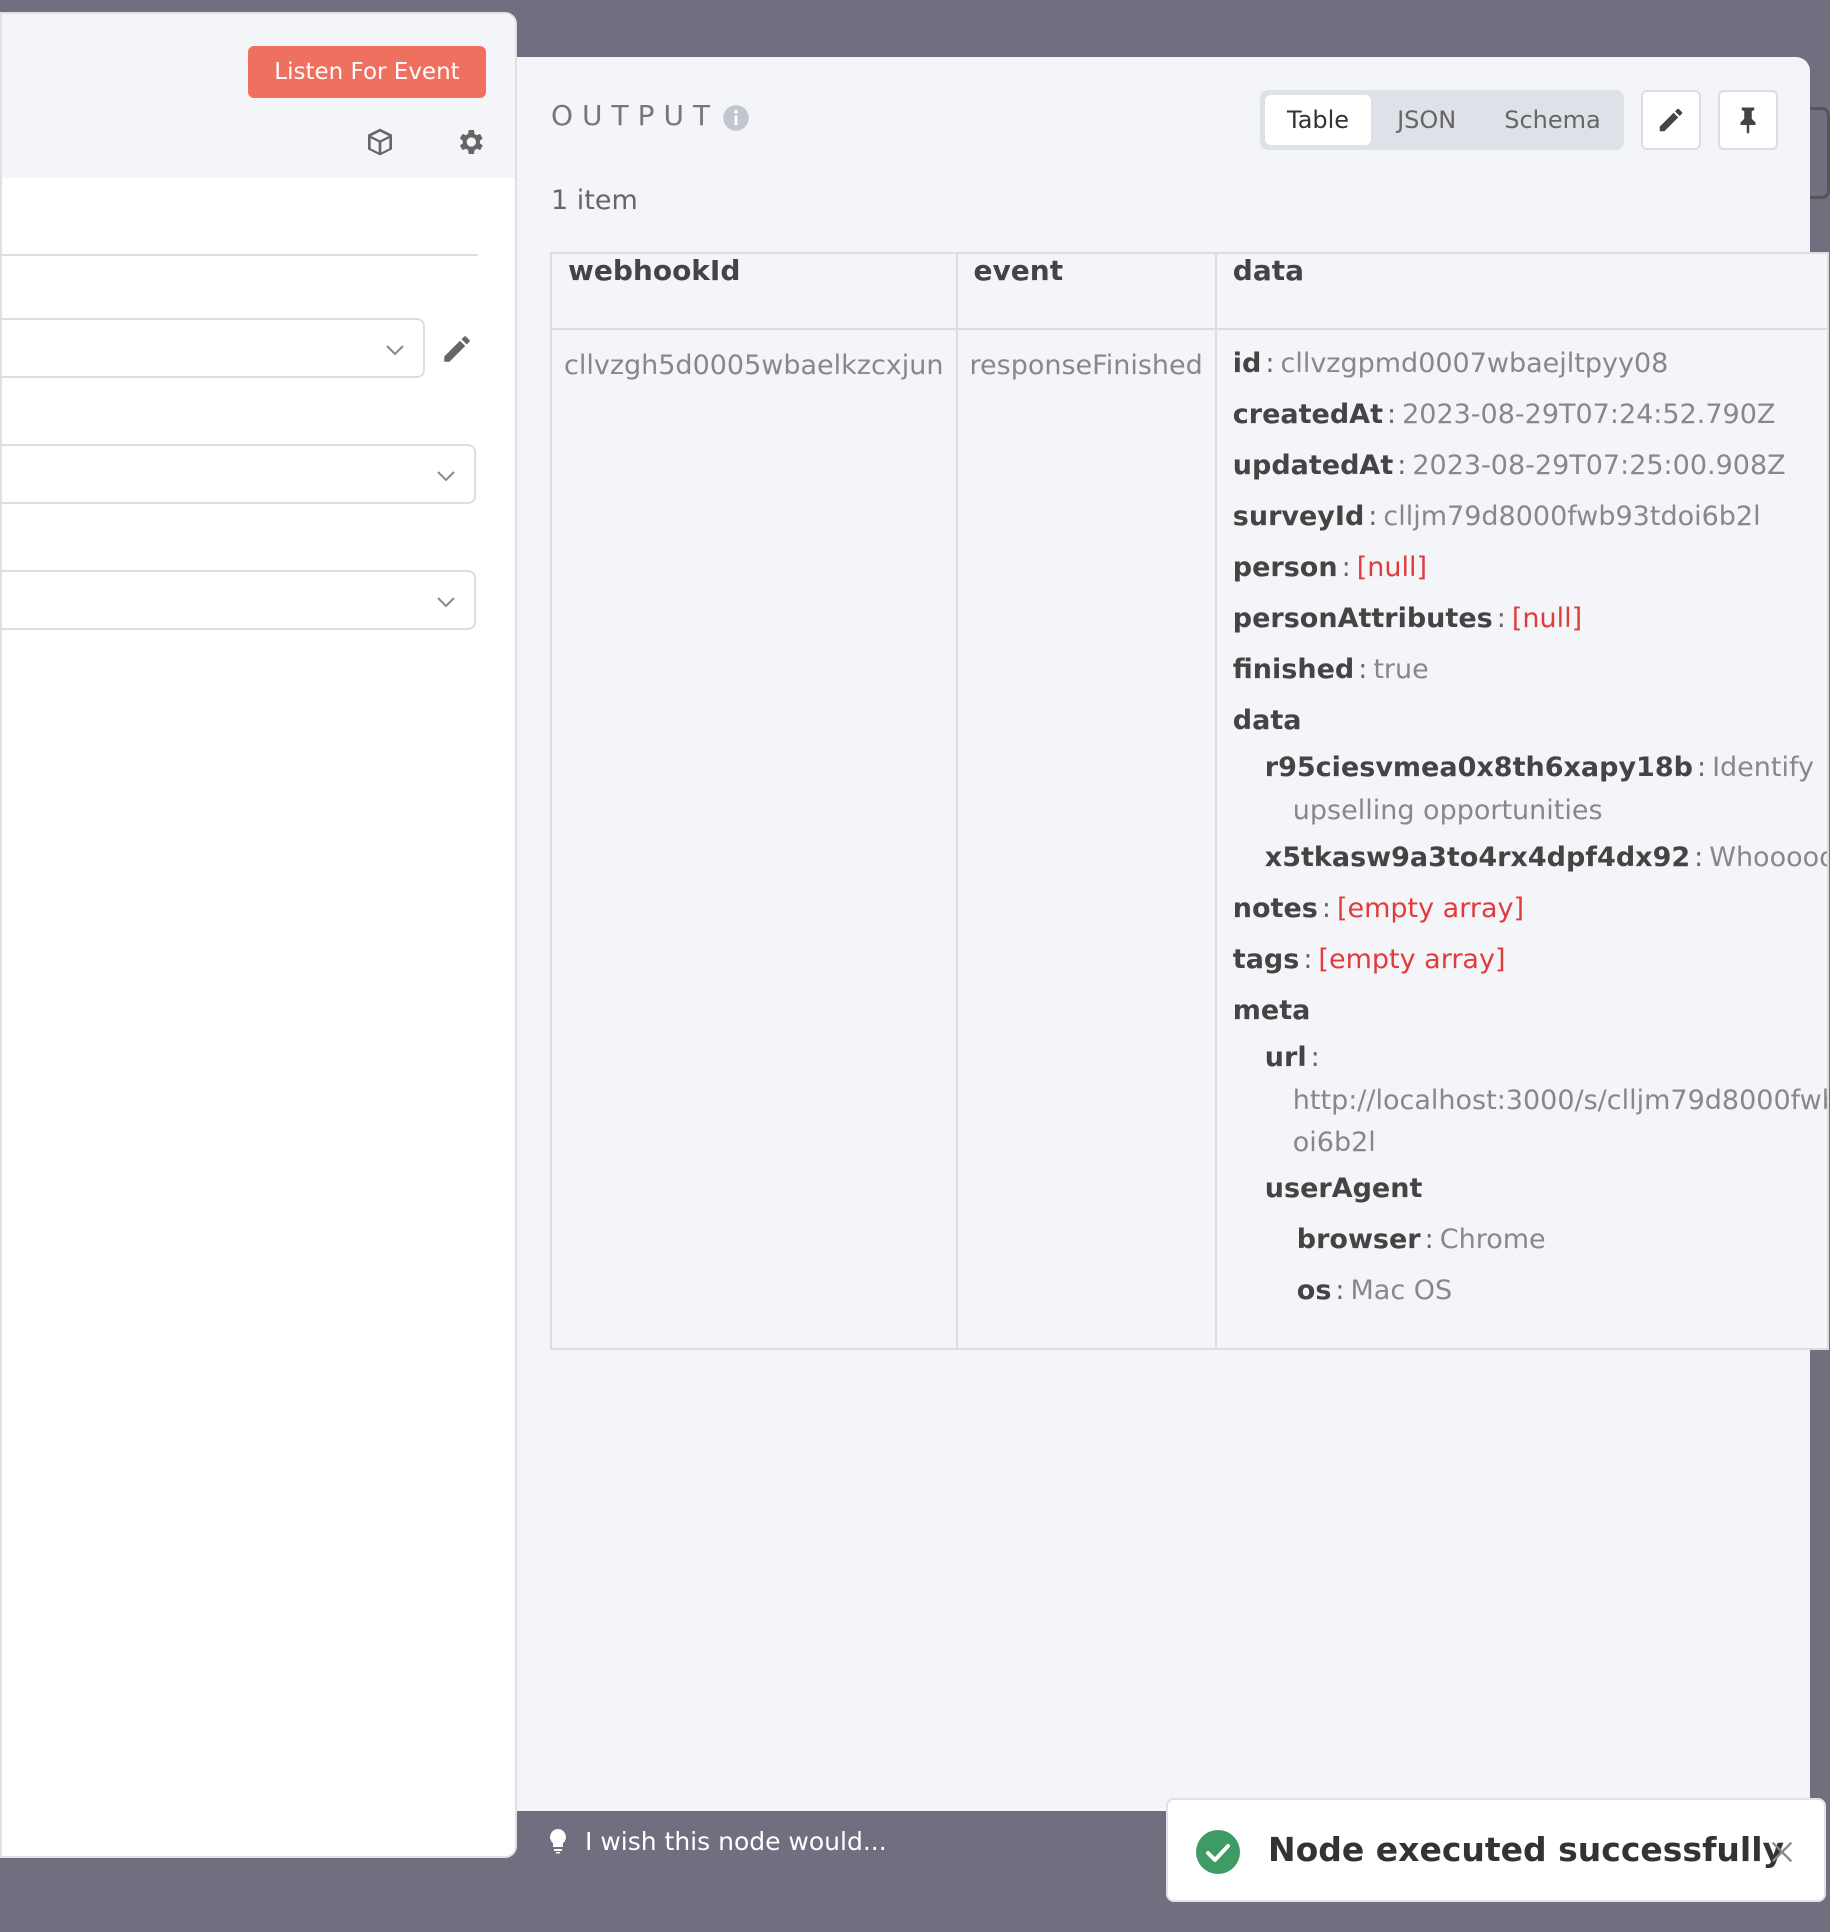 This screenshot has height=1932, width=1830. What do you see at coordinates (1359, 1239) in the screenshot?
I see `key-label: browser` at bounding box center [1359, 1239].